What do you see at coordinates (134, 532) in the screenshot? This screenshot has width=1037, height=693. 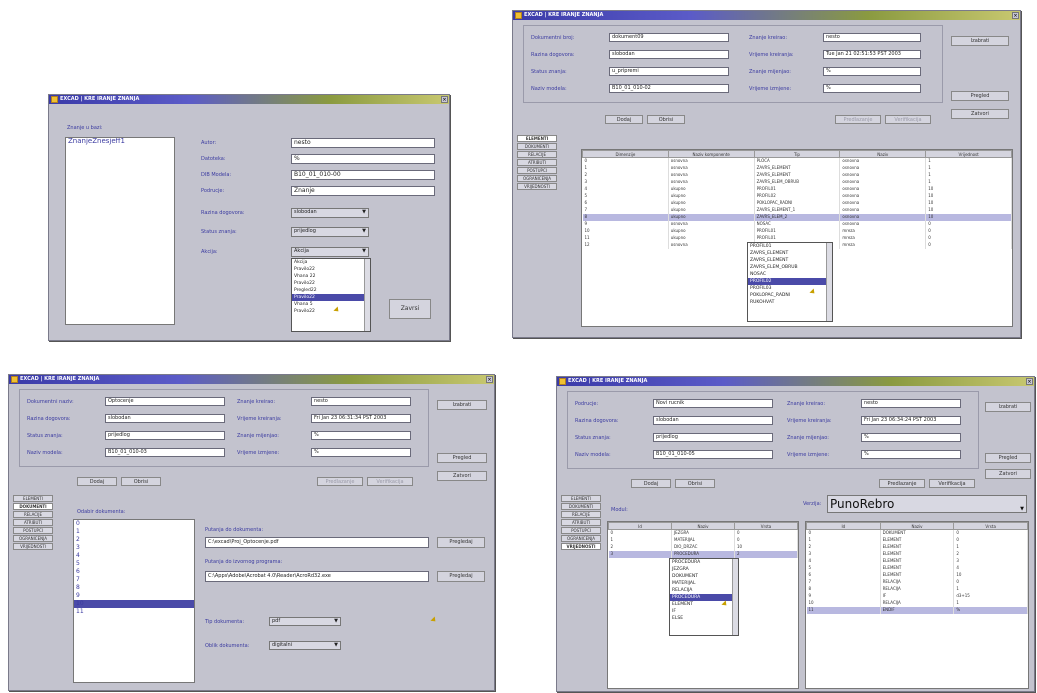 I see `list-item: 1` at bounding box center [134, 532].